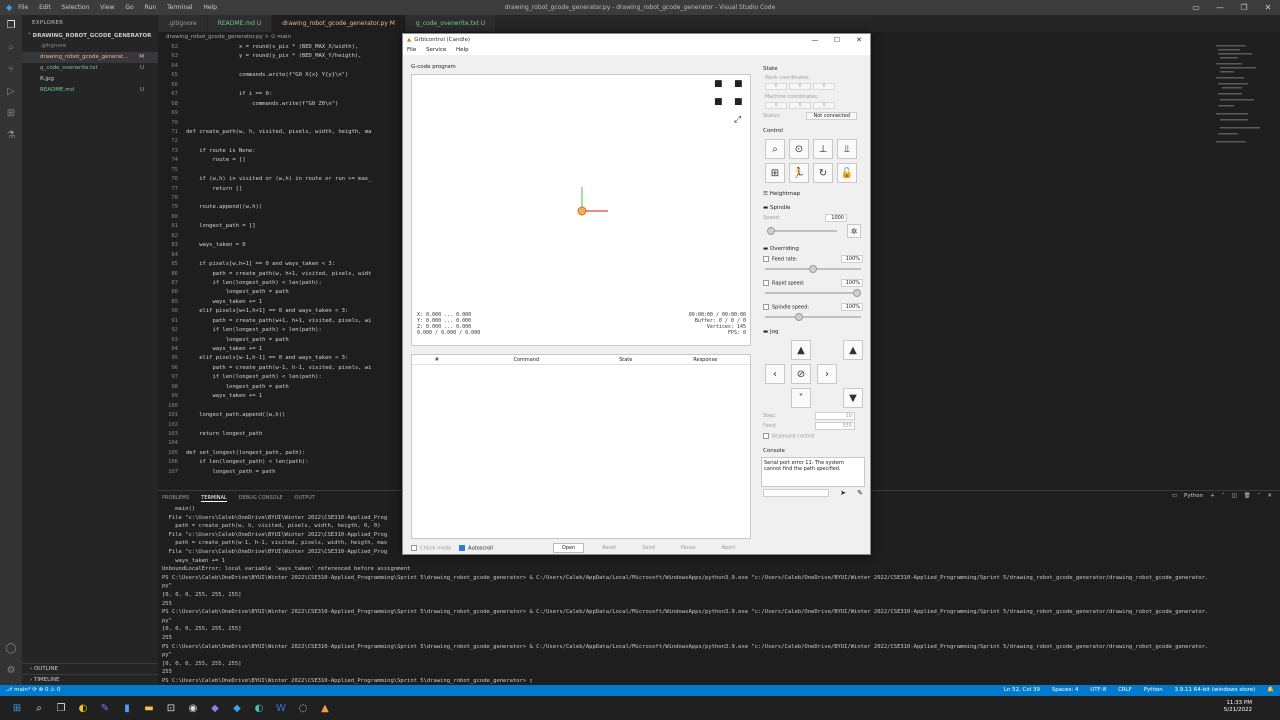 This screenshot has height=720, width=1280. I want to click on autoscroll-checkbox: Autoscroll, so click(476, 547).